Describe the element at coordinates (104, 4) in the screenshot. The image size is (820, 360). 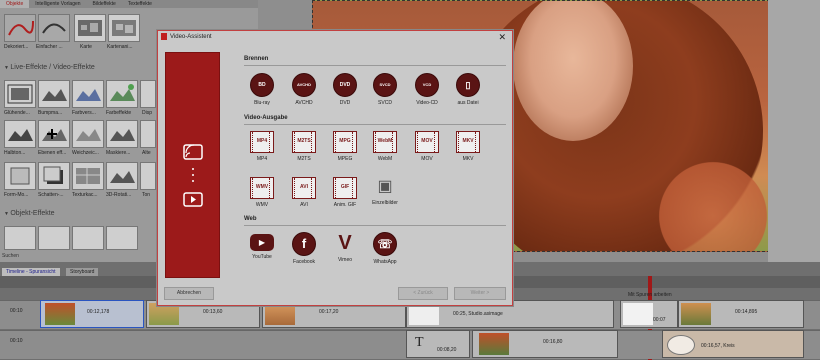
I see `tab-bildeffekte: Bildeffekte` at that location.